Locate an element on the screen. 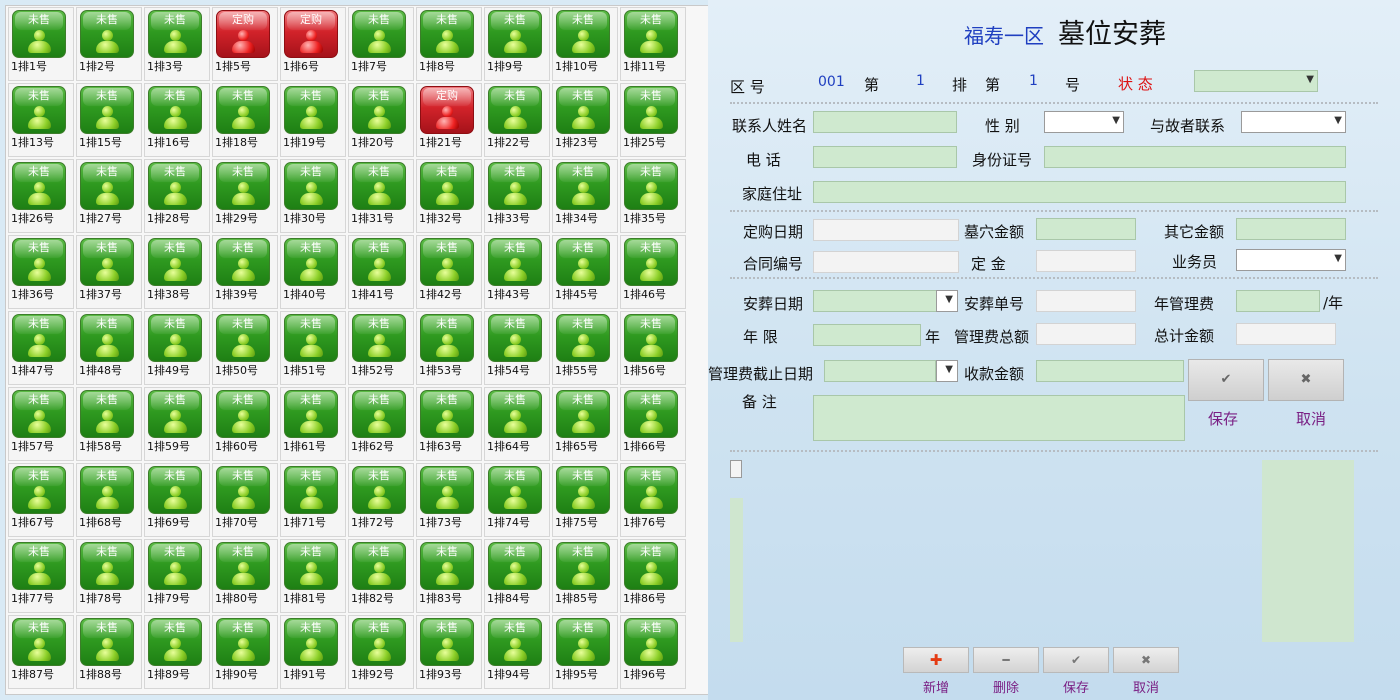 This screenshot has height=700, width=1400. form-cancel-label: 取消 is located at coordinates (1311, 418).